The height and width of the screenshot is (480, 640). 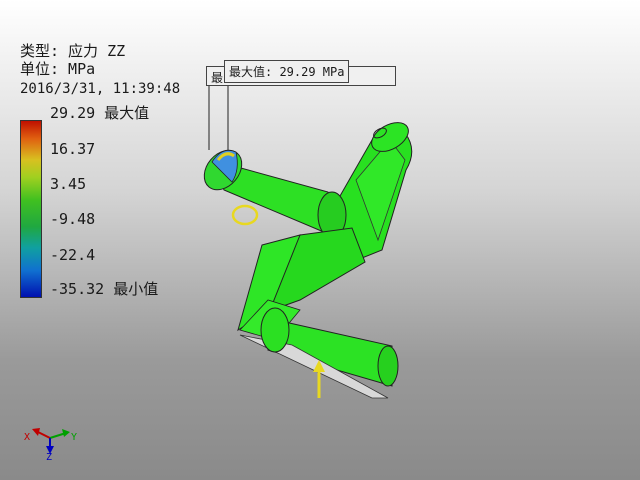 I want to click on axis-z-label: Z, so click(x=49, y=457).